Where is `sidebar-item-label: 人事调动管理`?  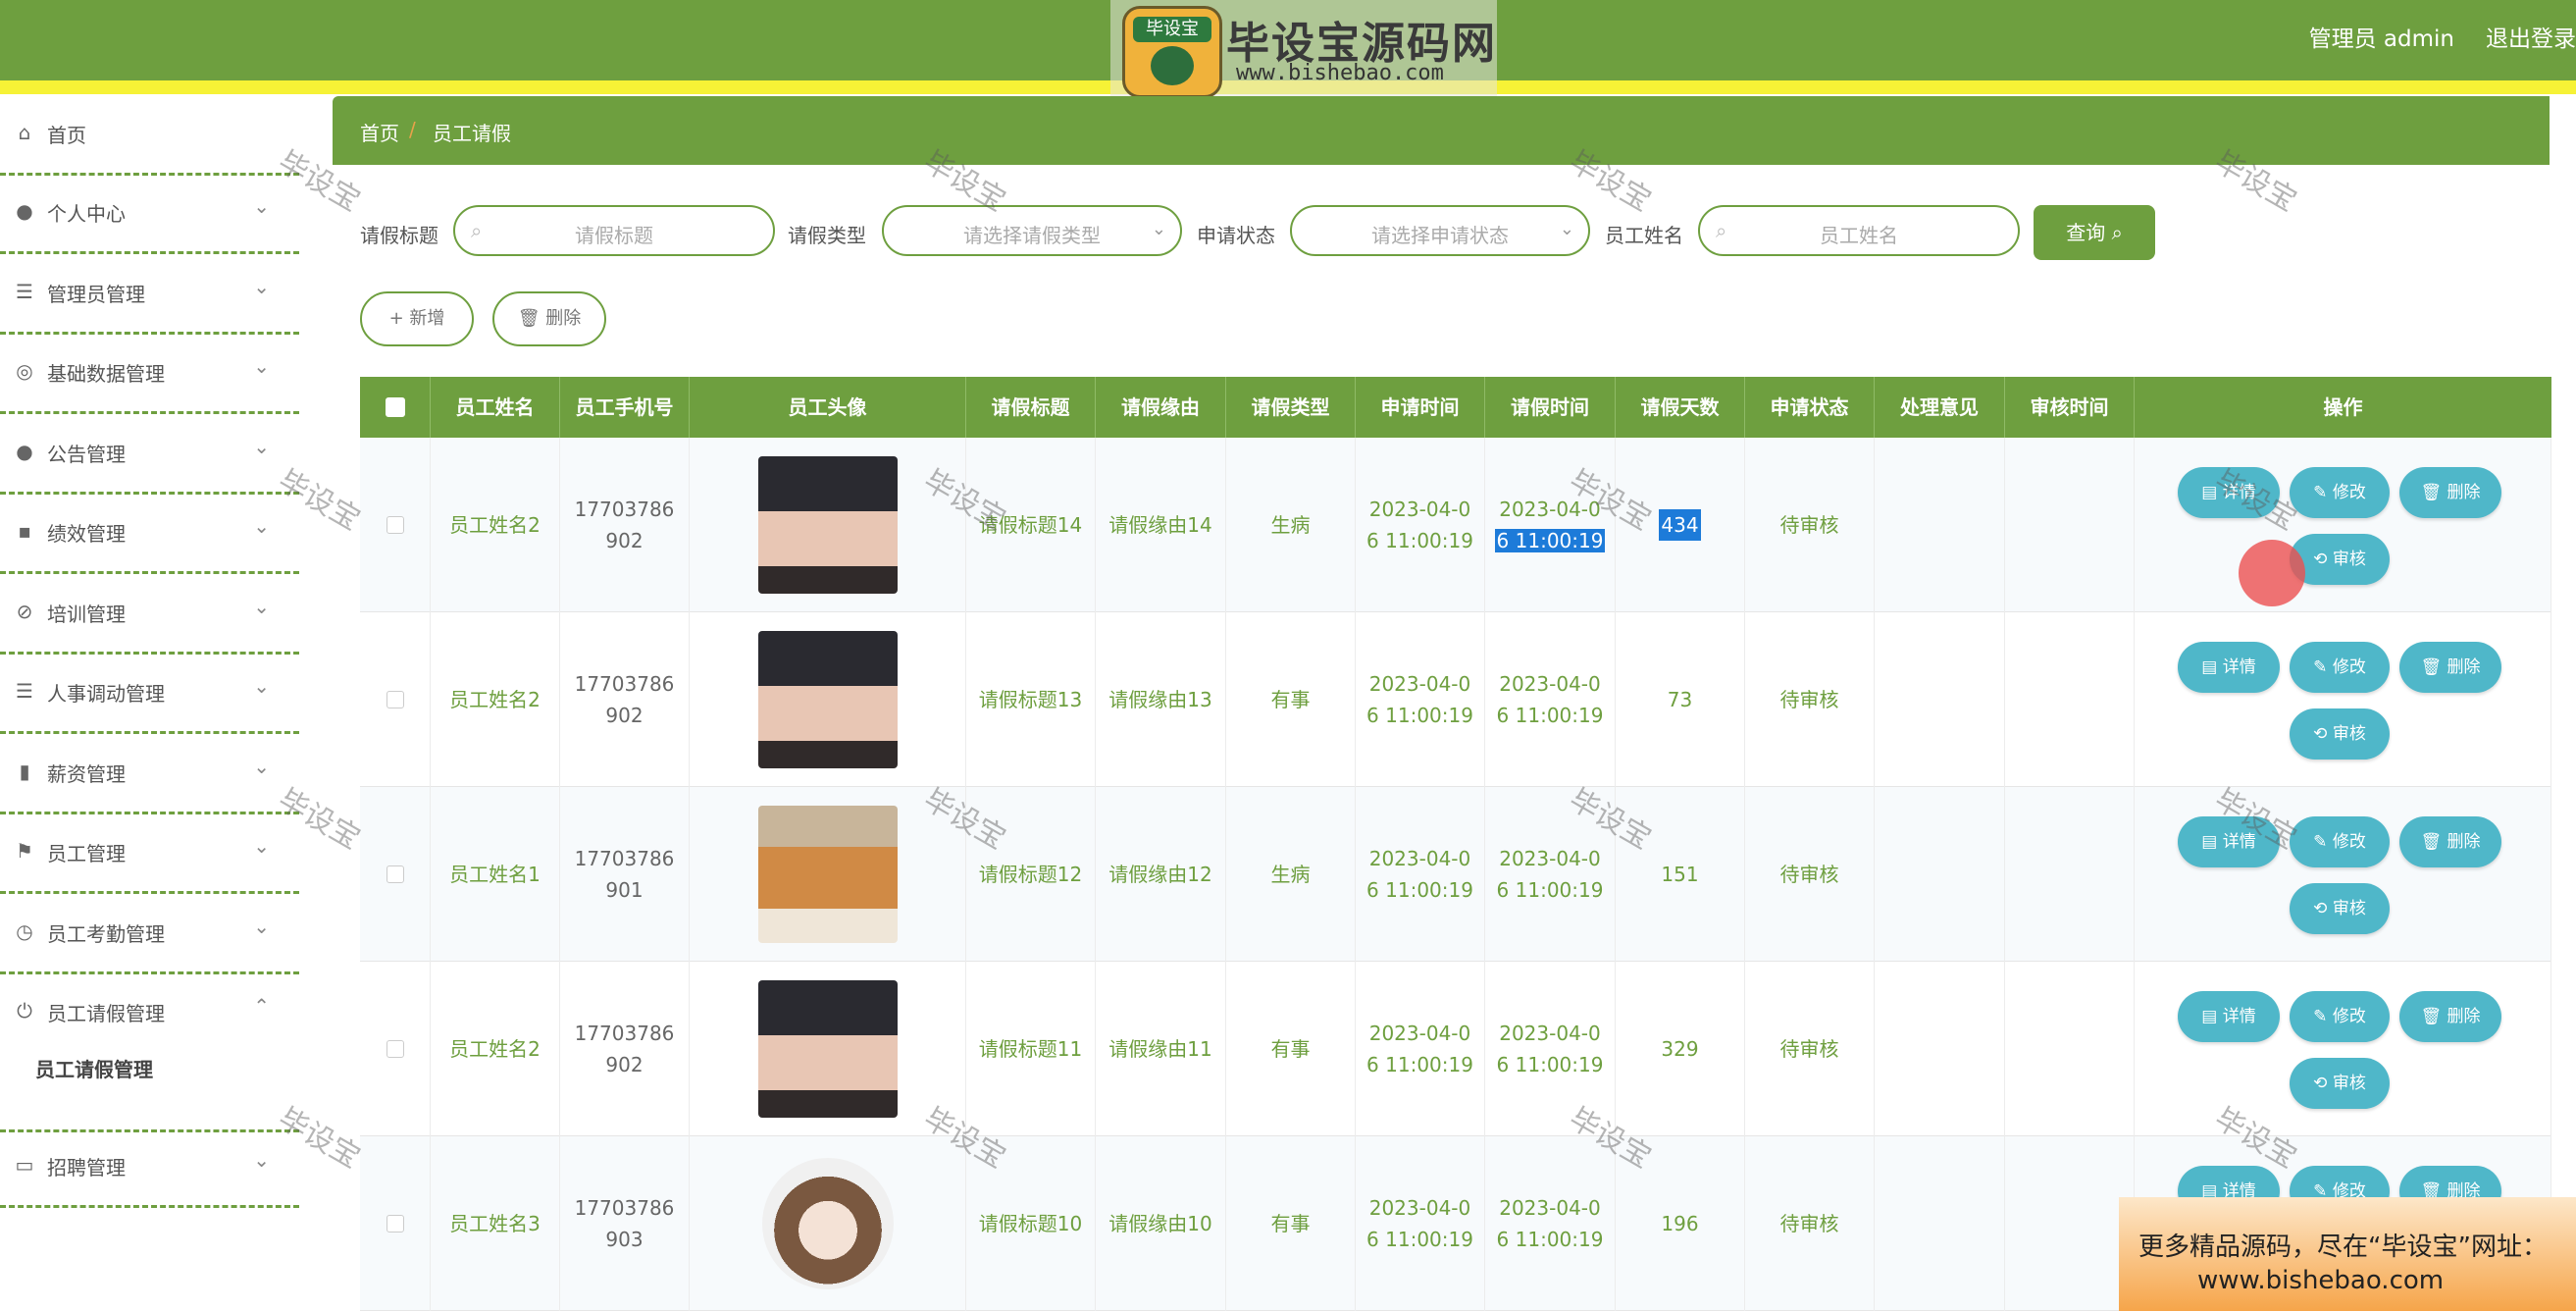
sidebar-item-label: 人事调动管理 is located at coordinates (106, 694).